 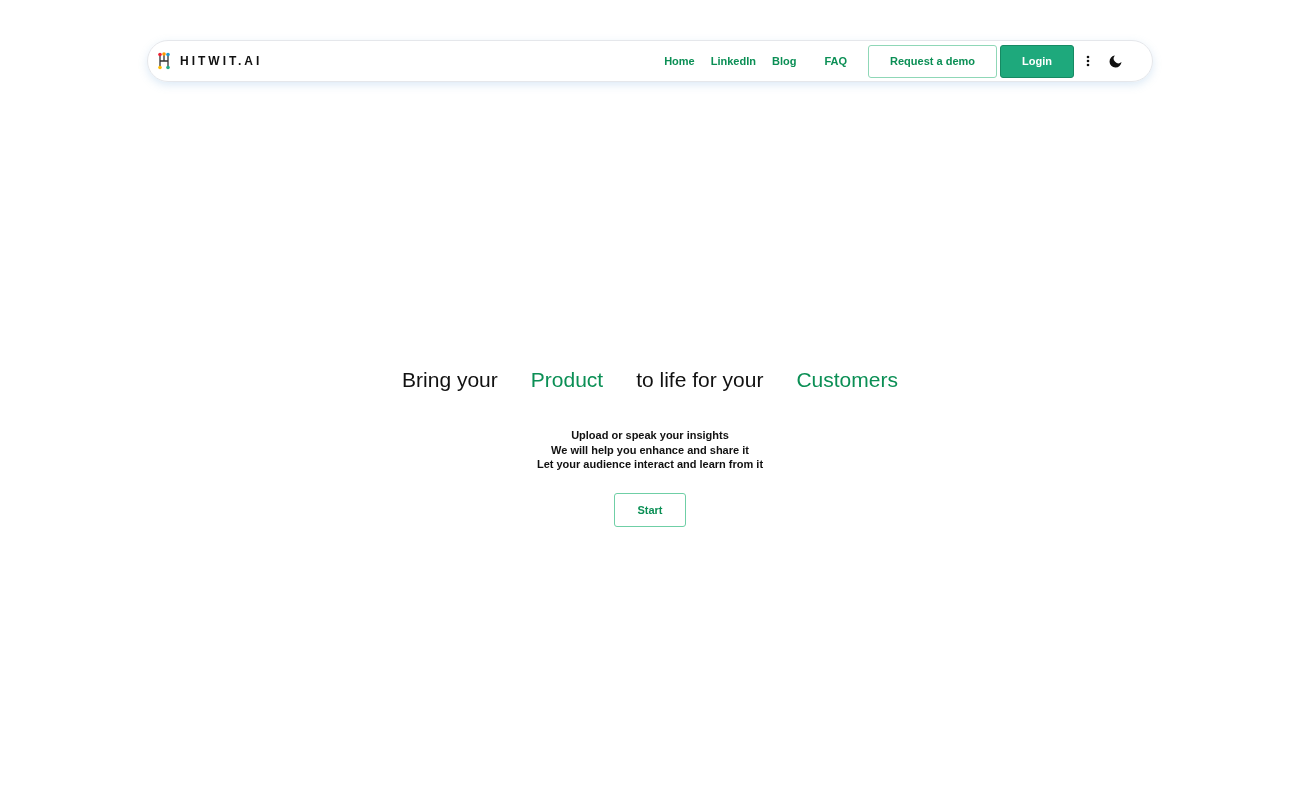 I want to click on moon-icon, so click(x=1115, y=61).